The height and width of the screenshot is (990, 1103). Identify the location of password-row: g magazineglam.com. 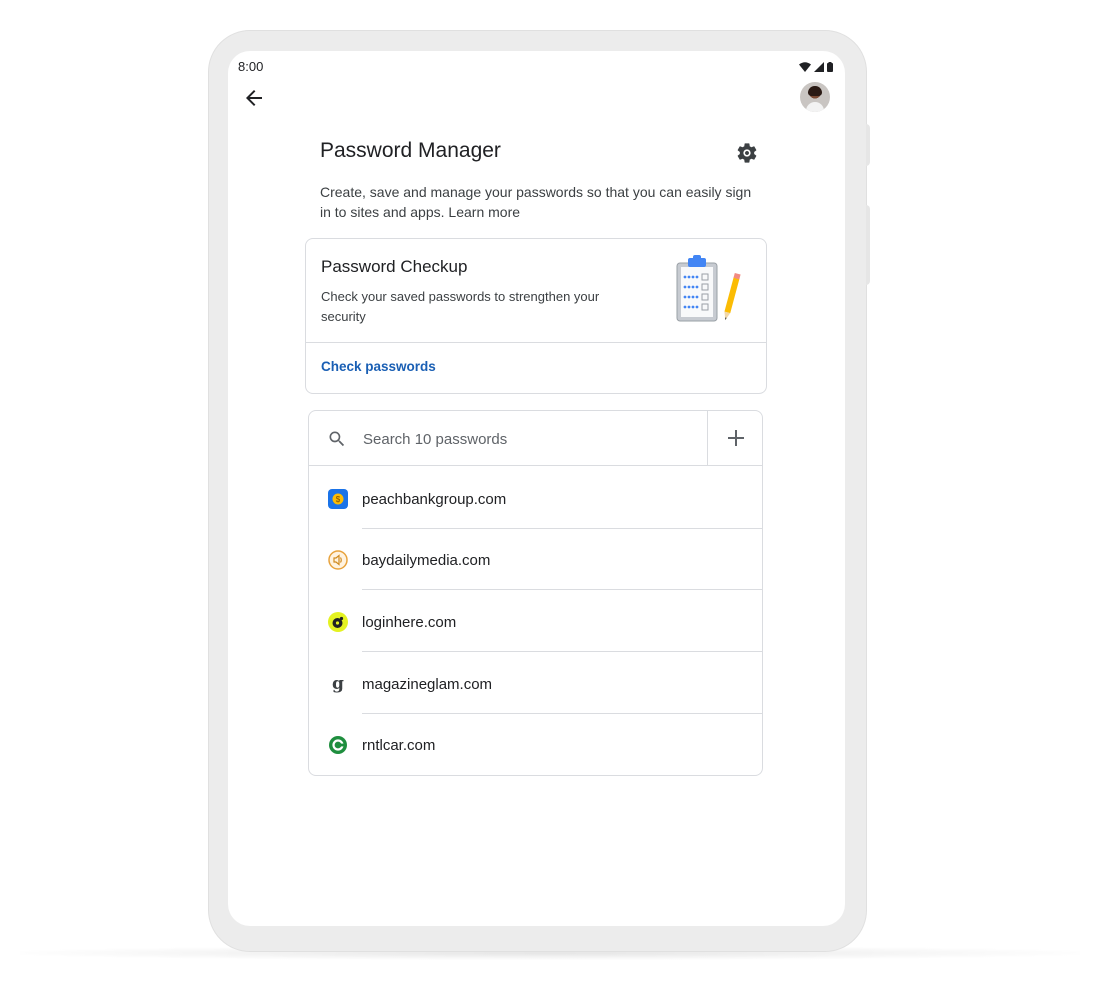
(535, 683).